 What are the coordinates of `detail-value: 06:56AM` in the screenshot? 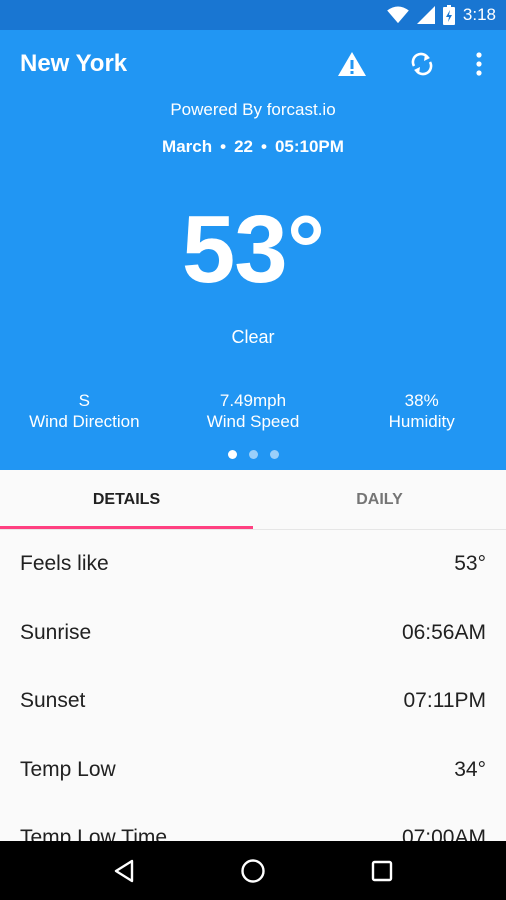 It's located at (443, 632).